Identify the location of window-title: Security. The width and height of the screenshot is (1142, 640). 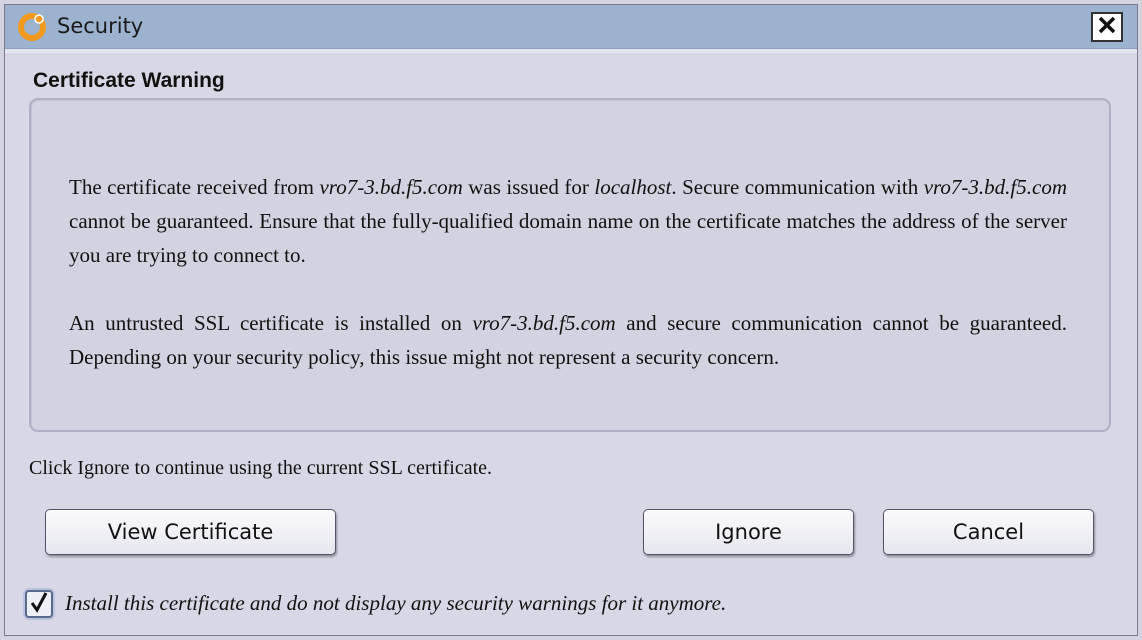
(100, 26).